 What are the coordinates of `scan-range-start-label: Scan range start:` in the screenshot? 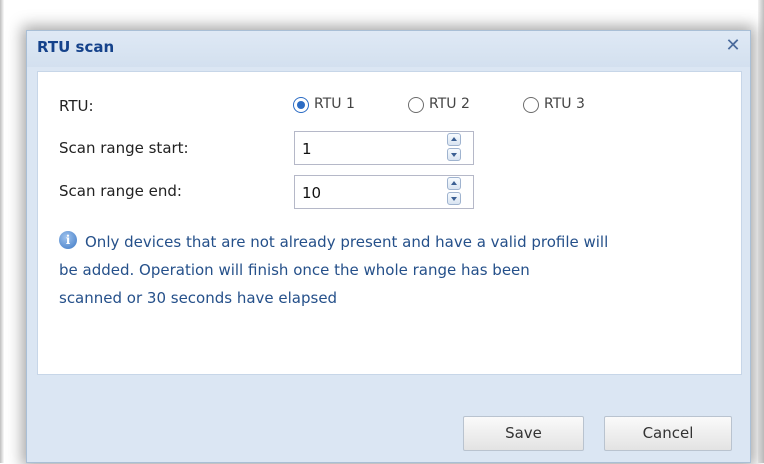 It's located at (124, 148).